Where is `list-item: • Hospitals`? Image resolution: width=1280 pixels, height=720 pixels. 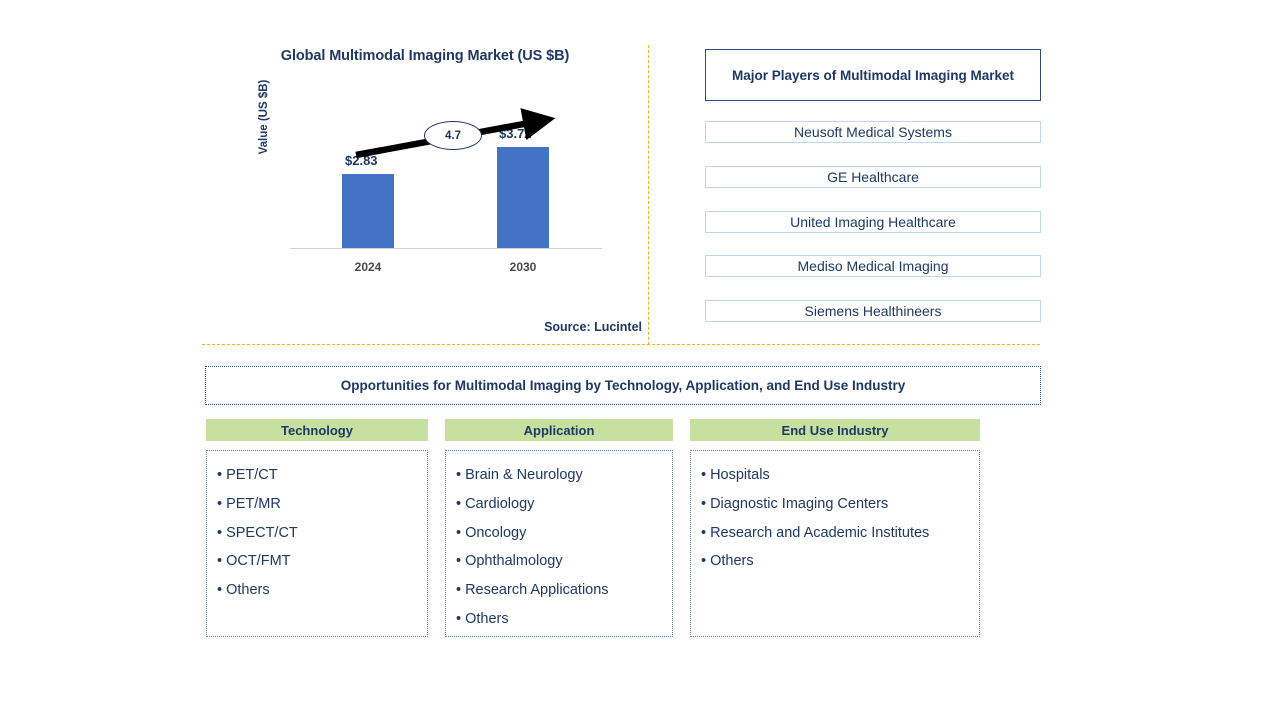
list-item: • Hospitals is located at coordinates (836, 475).